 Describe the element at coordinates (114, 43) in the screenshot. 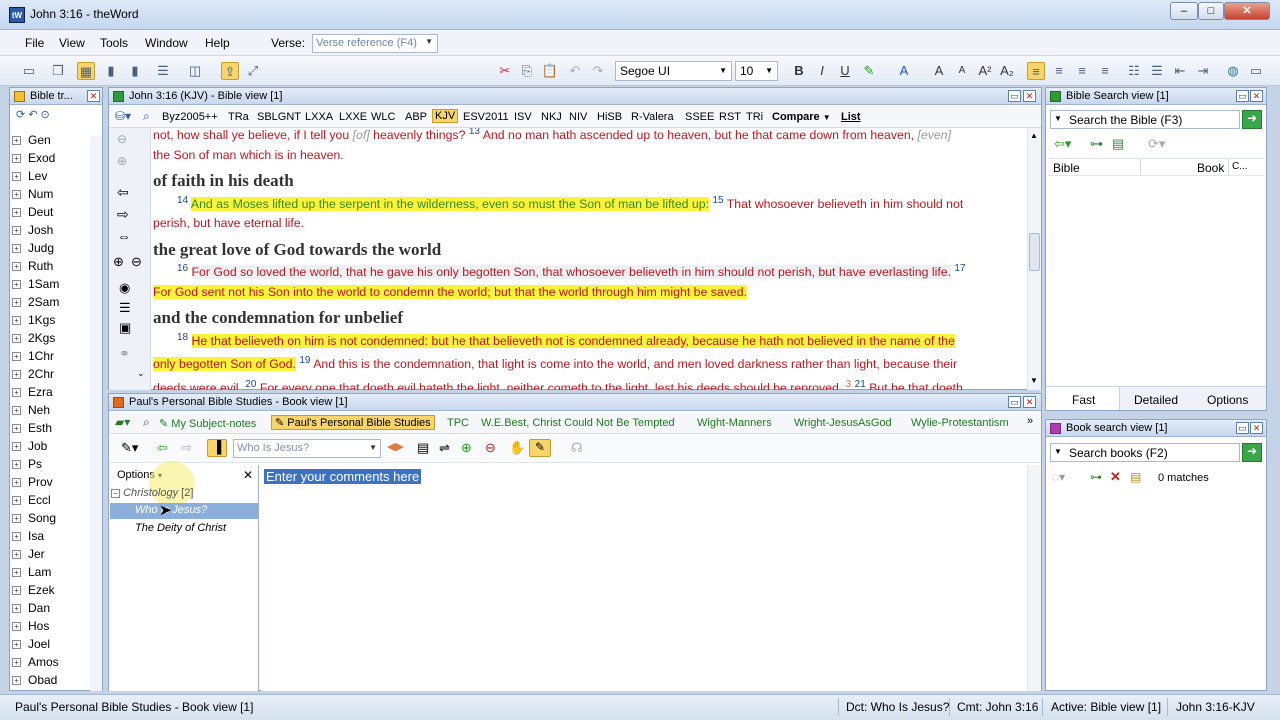

I see `menu-tools: Tools` at that location.